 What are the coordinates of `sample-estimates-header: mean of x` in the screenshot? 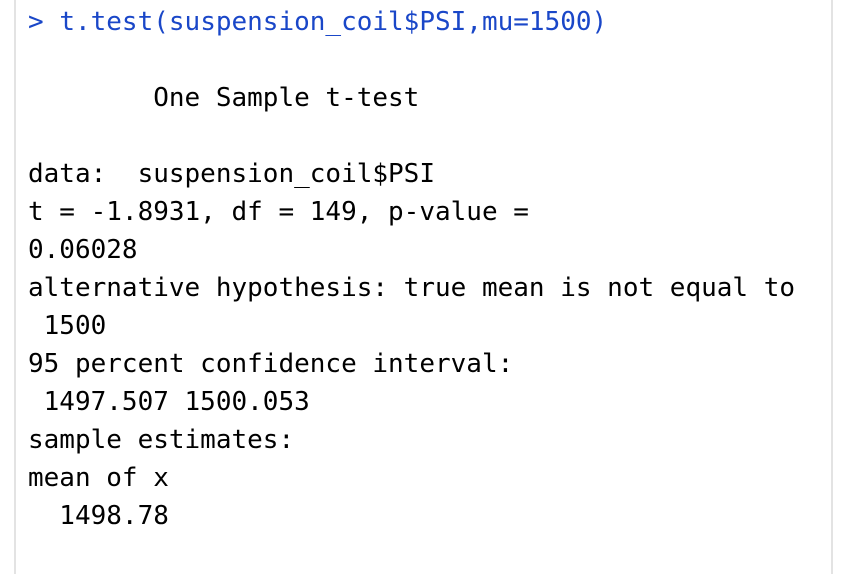 It's located at (98, 478).